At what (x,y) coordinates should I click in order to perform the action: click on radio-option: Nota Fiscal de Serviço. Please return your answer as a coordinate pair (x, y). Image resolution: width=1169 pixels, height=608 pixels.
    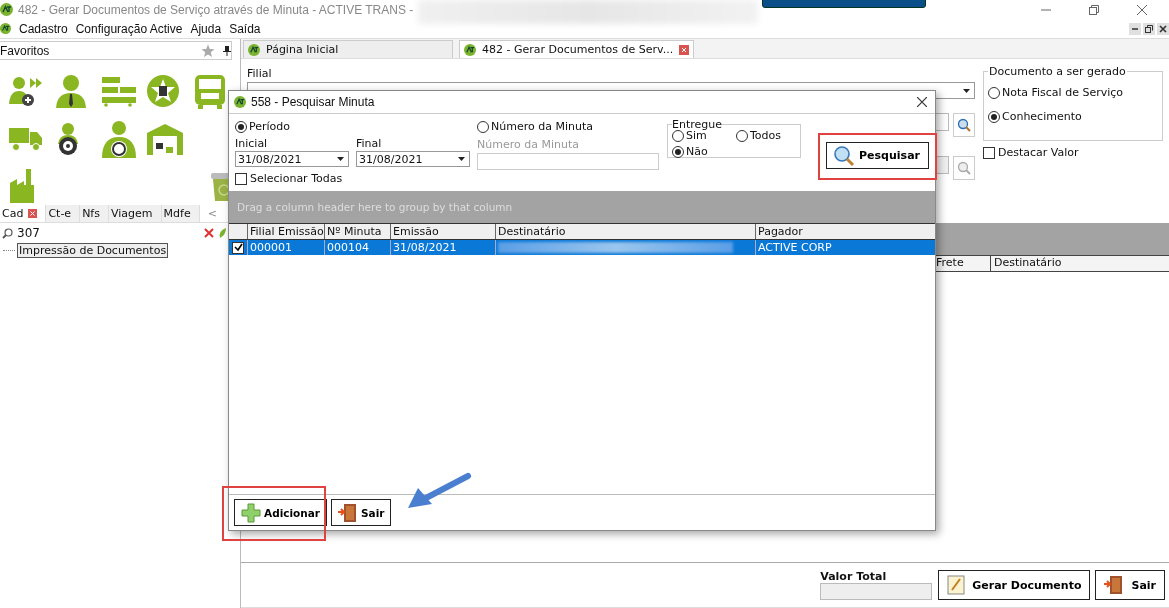
    Looking at the image, I should click on (1073, 93).